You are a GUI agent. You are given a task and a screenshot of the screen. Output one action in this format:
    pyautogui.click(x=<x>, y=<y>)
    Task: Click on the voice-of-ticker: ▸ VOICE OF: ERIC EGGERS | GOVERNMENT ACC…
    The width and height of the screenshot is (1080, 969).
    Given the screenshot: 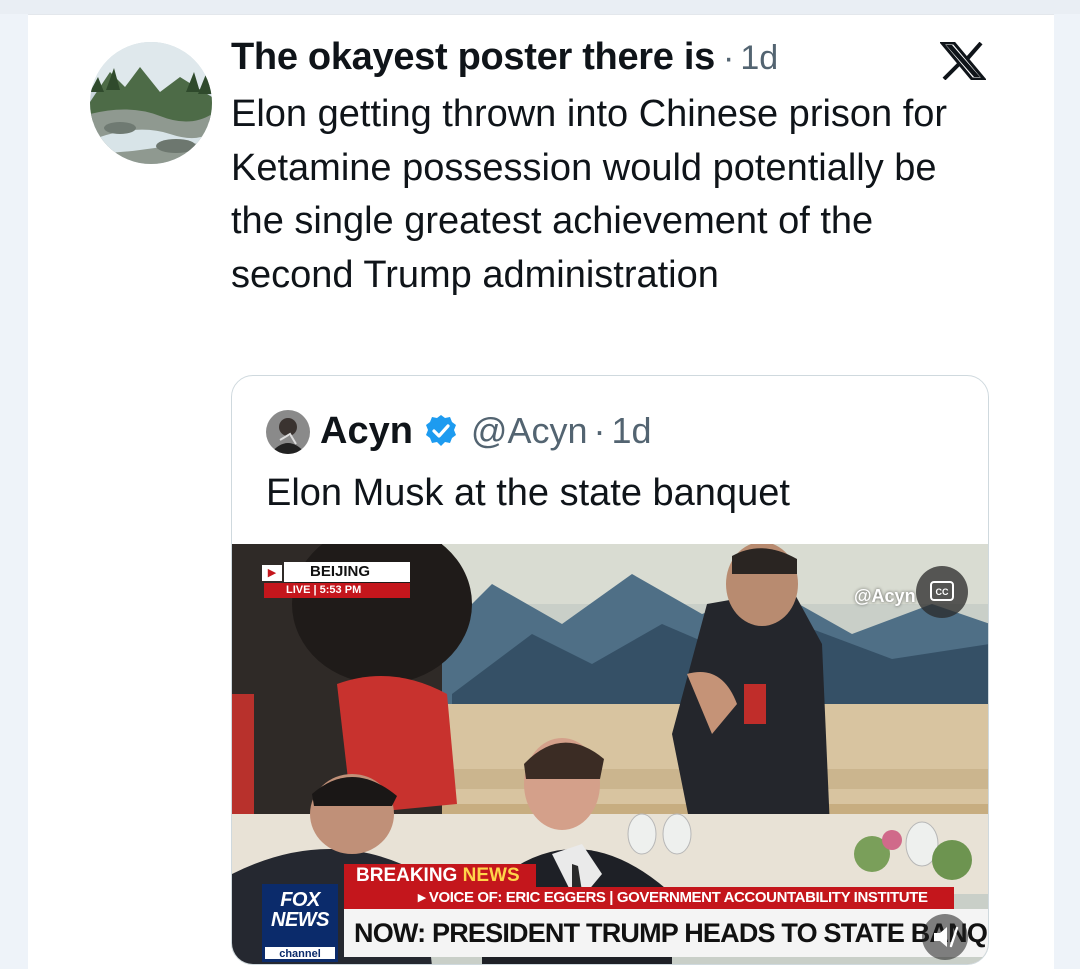 What is the action you would take?
    pyautogui.click(x=649, y=898)
    